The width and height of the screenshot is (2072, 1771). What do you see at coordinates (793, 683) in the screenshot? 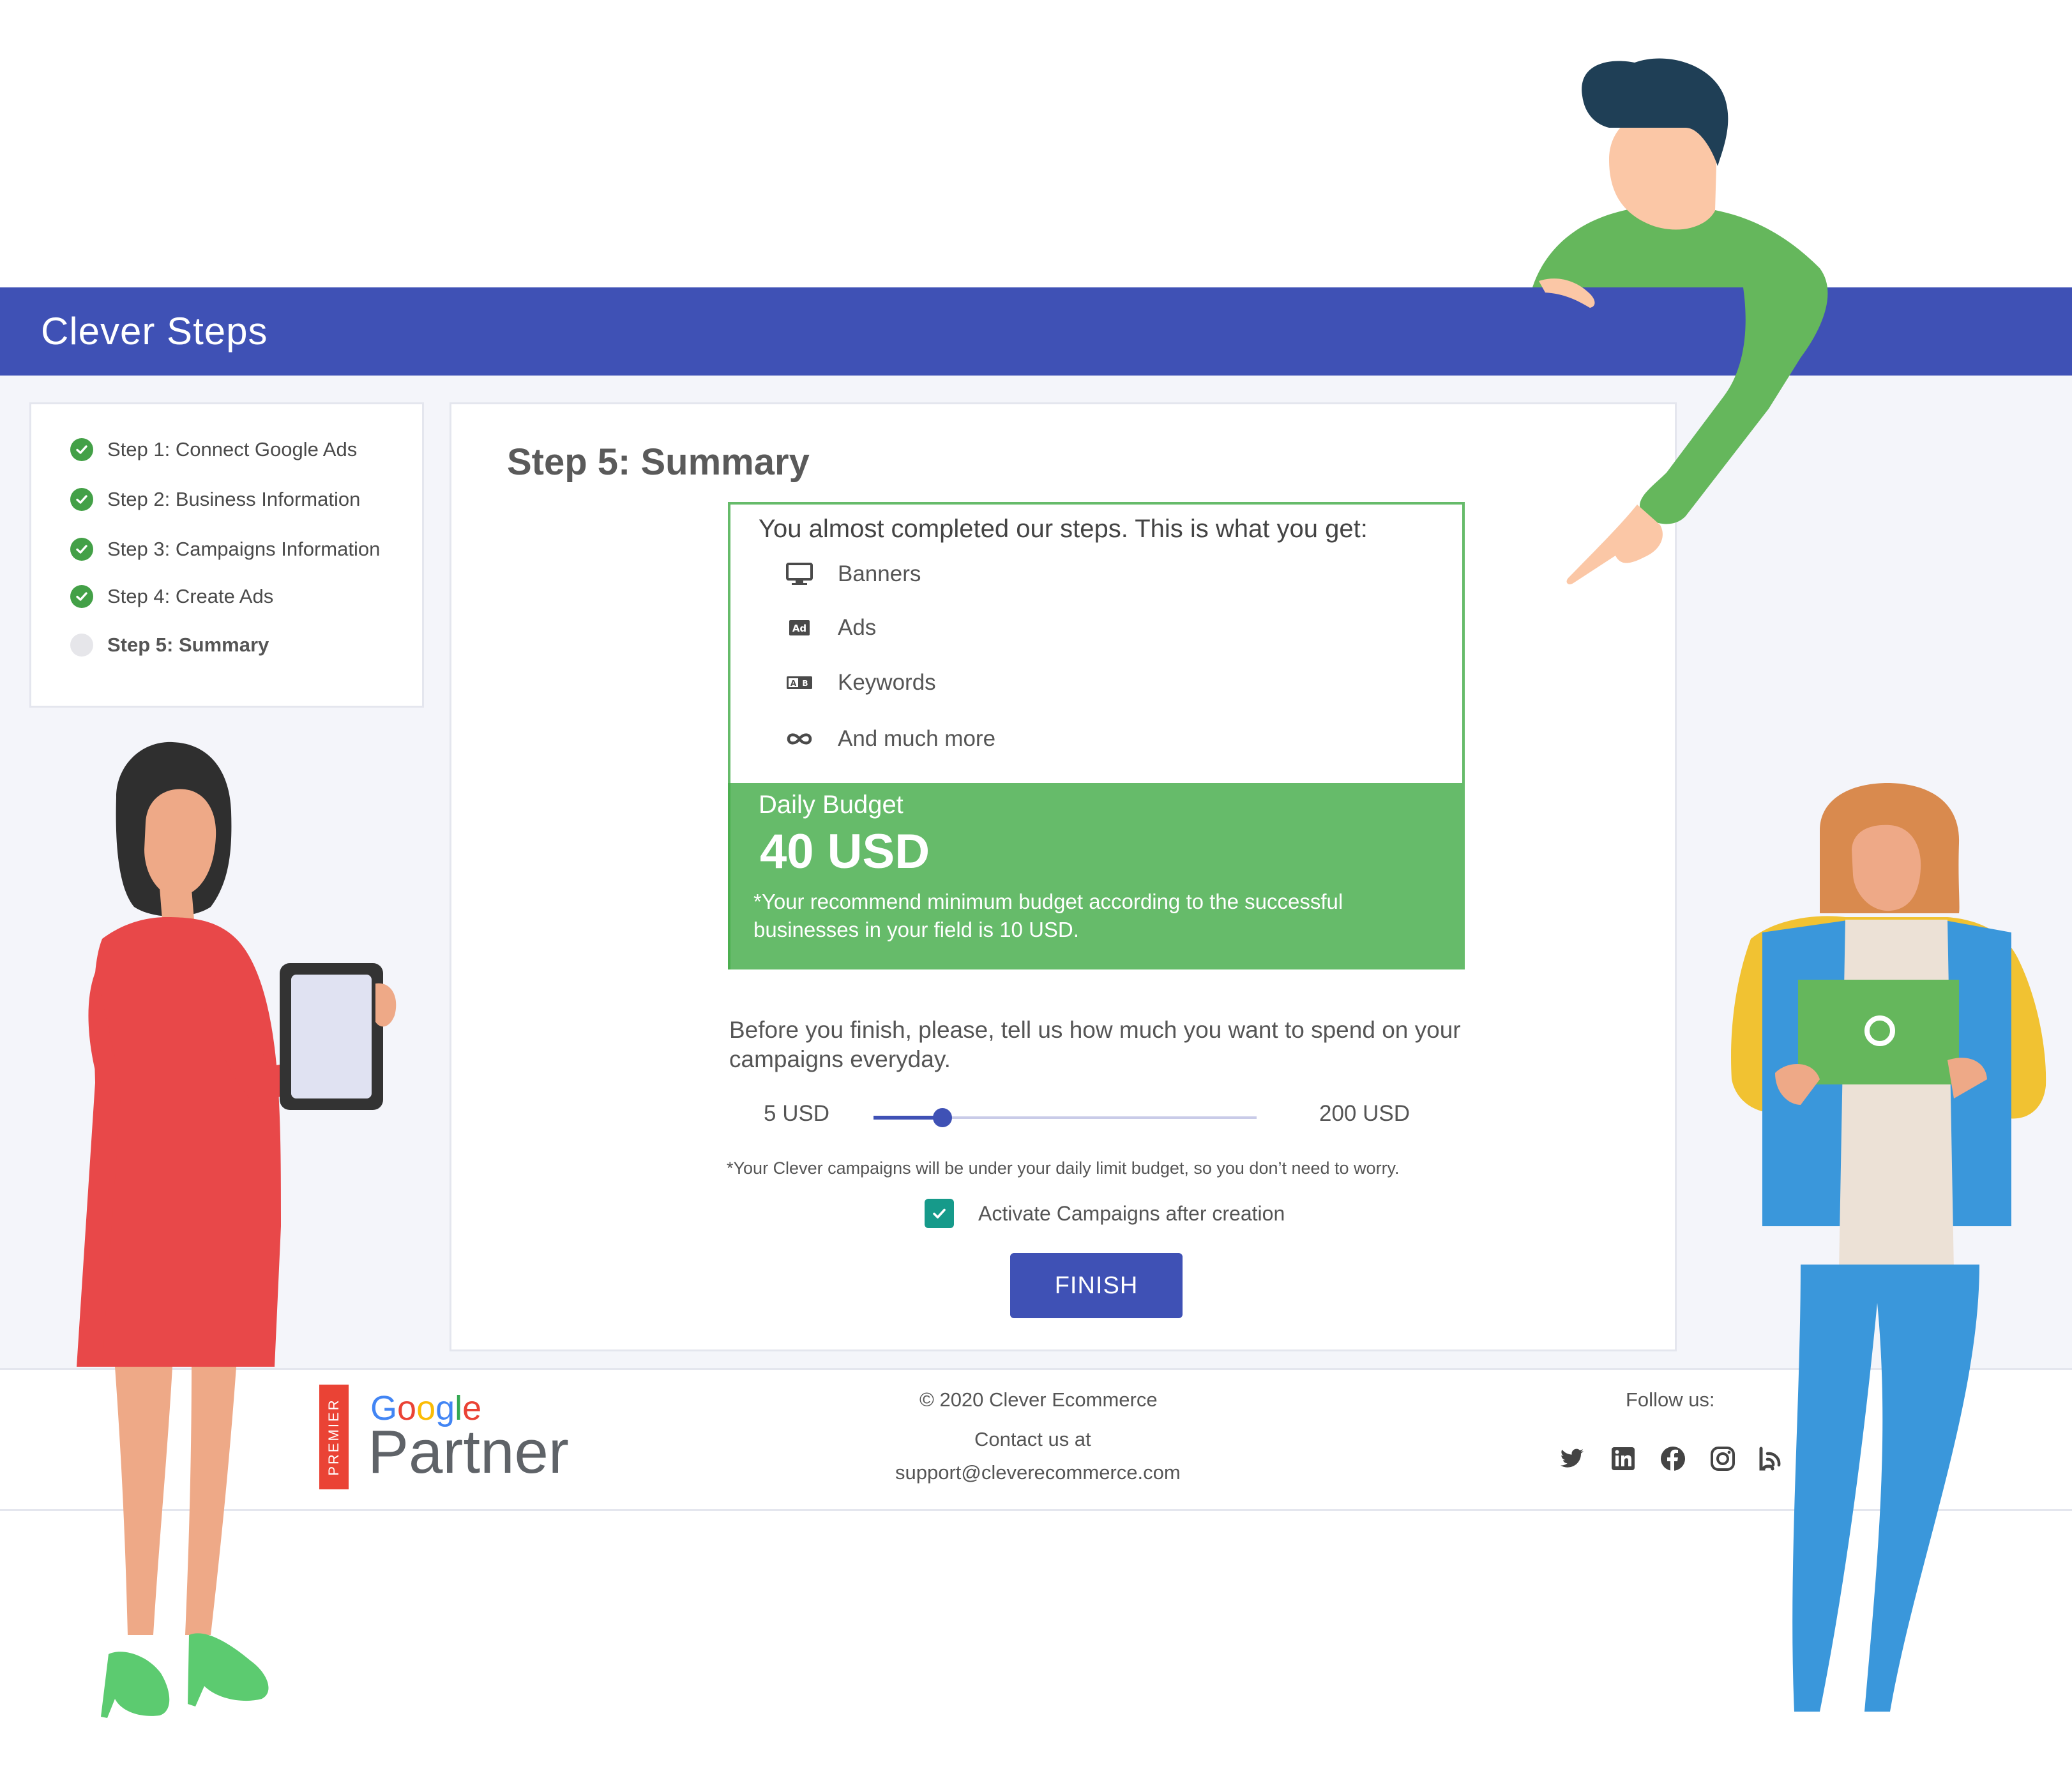
I see `svg-text: A` at bounding box center [793, 683].